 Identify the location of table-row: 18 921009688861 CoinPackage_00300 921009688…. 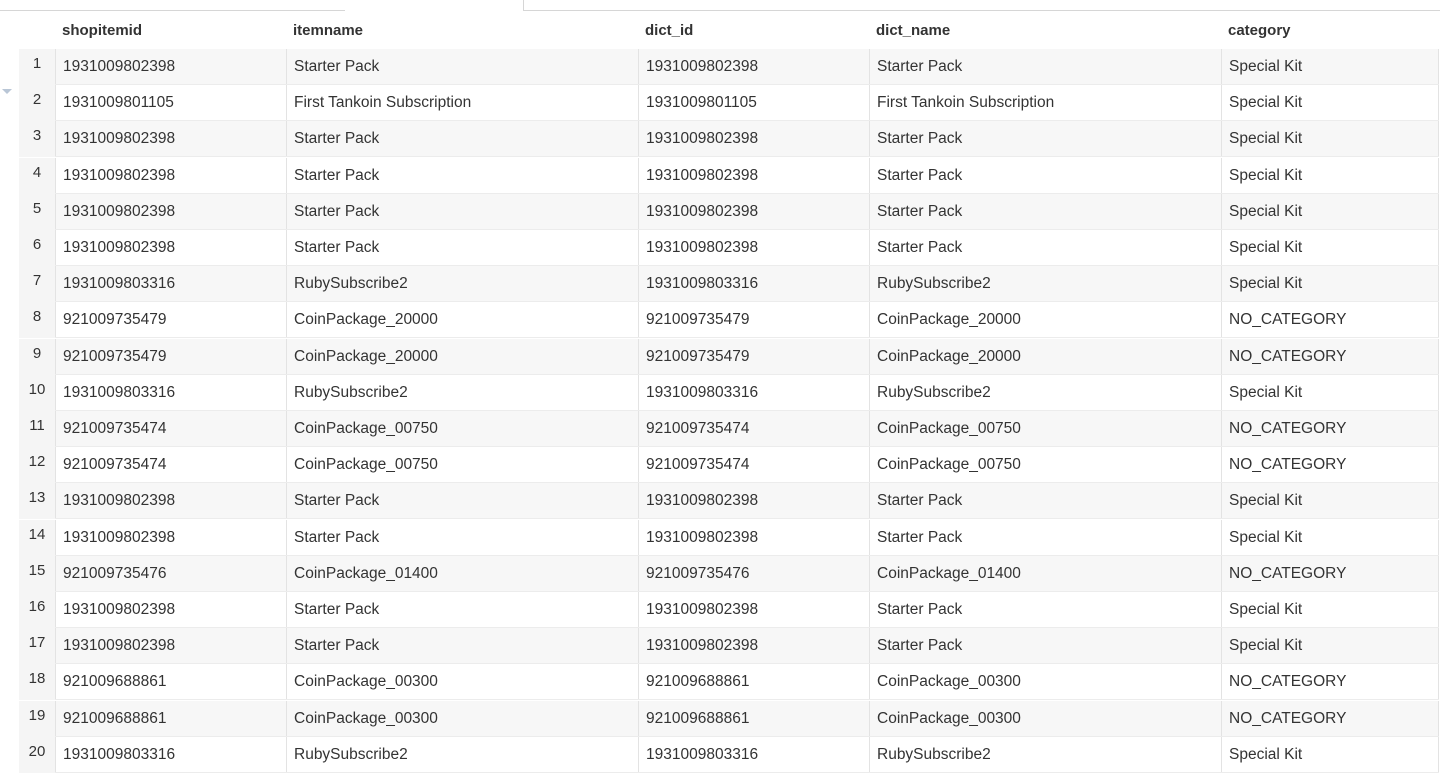
(729, 682).